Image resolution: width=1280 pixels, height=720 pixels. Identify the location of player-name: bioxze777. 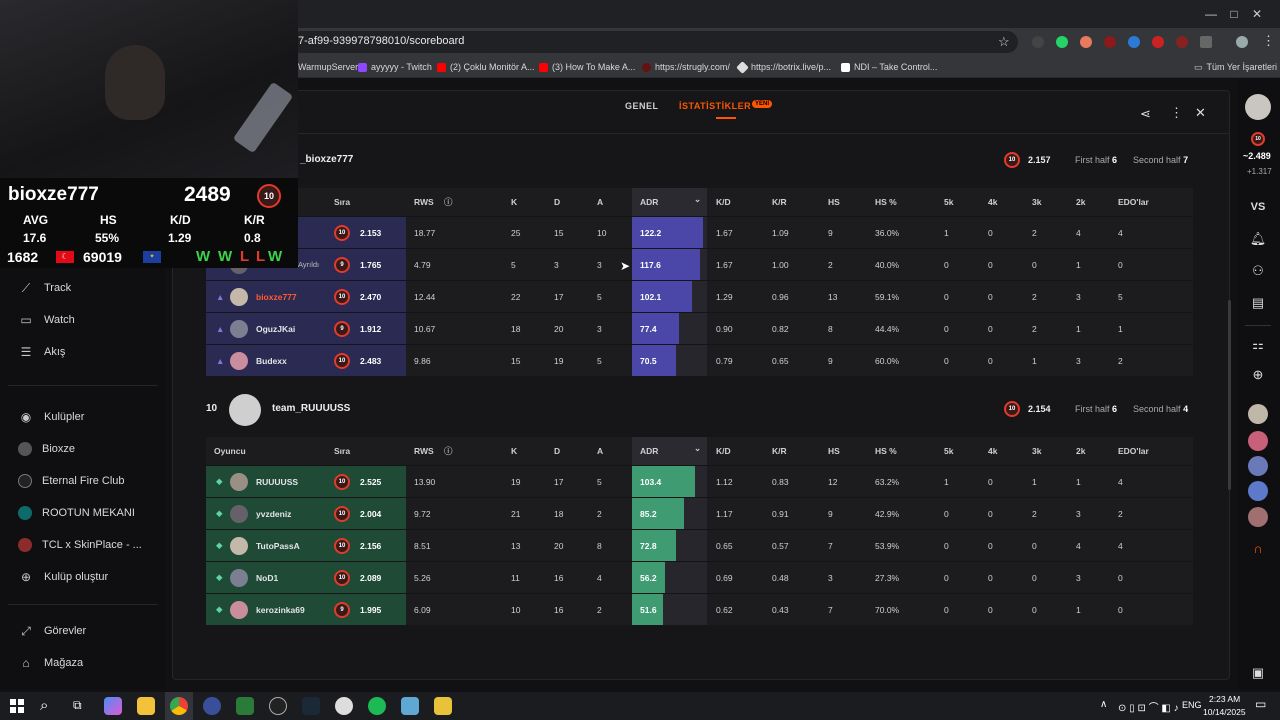
(276, 296).